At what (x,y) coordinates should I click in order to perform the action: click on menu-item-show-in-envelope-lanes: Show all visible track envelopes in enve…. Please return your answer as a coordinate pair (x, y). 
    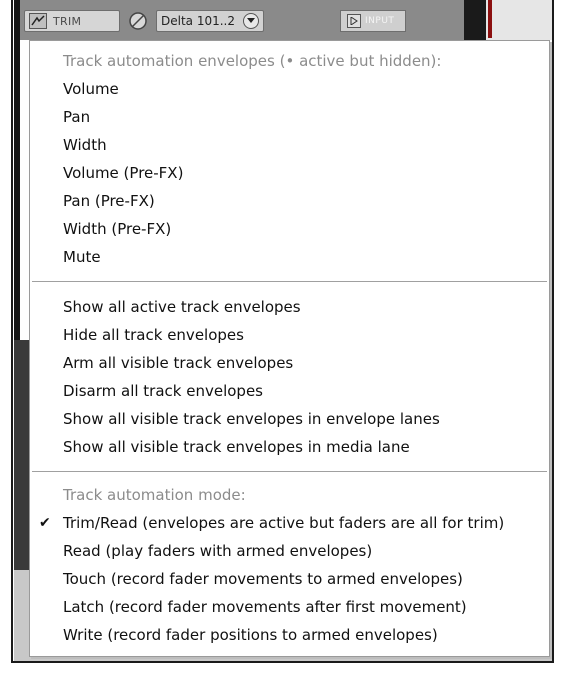
    Looking at the image, I should click on (289, 419).